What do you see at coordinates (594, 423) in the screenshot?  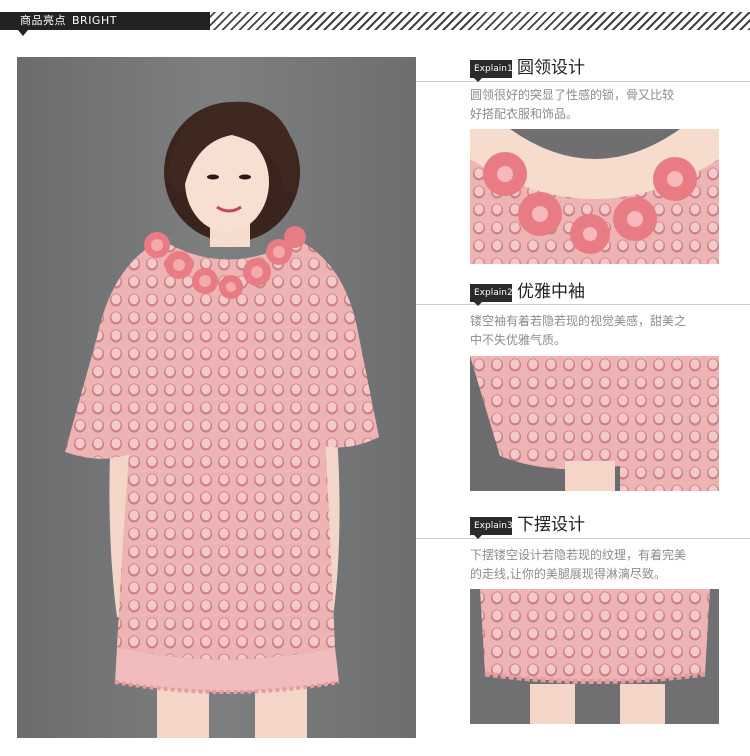 I see `sleeve-detail-photo` at bounding box center [594, 423].